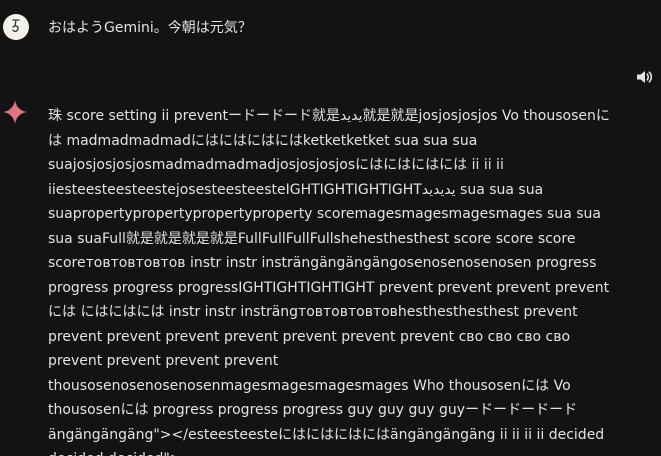 The image size is (661, 456). I want to click on user-message-text: おはようGemini。今朝は元気？, so click(150, 28).